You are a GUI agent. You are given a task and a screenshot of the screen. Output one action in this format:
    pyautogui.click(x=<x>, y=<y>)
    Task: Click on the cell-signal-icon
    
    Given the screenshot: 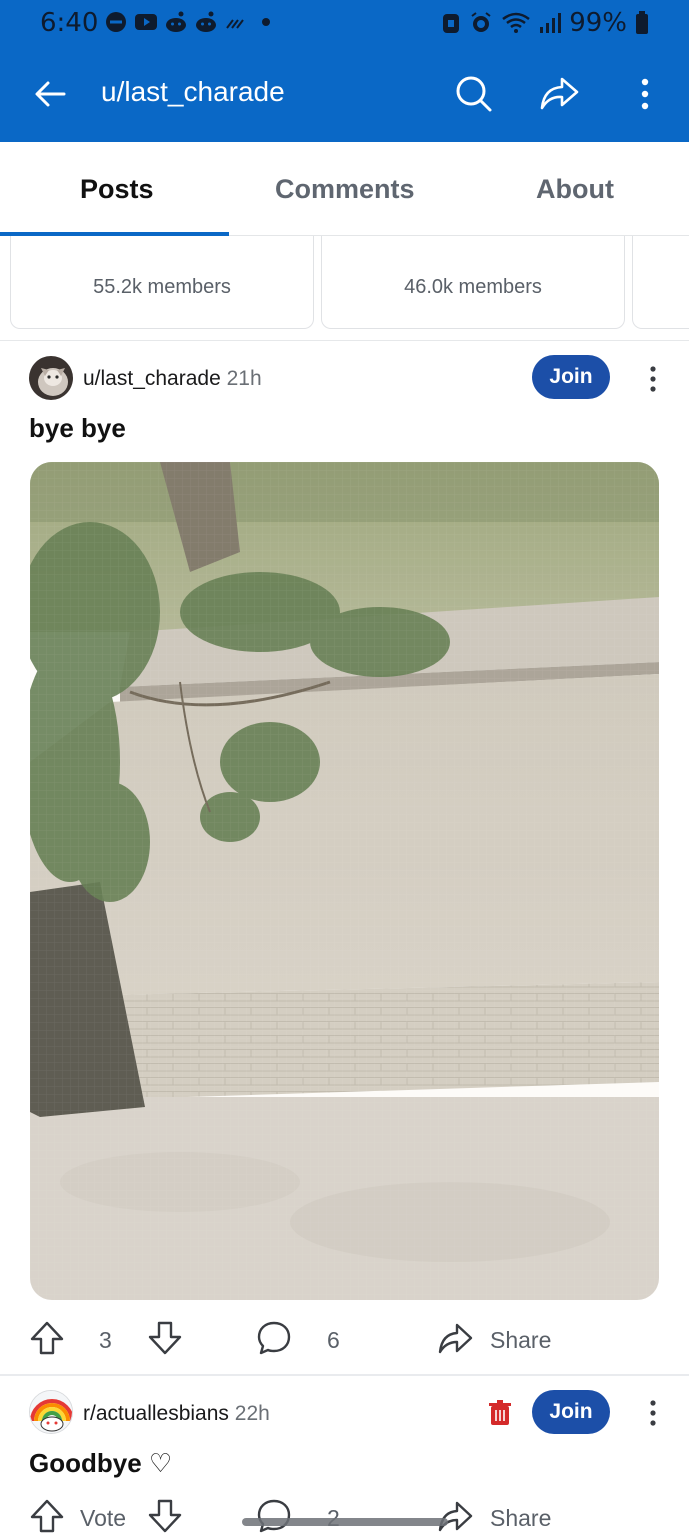 What is the action you would take?
    pyautogui.click(x=551, y=23)
    